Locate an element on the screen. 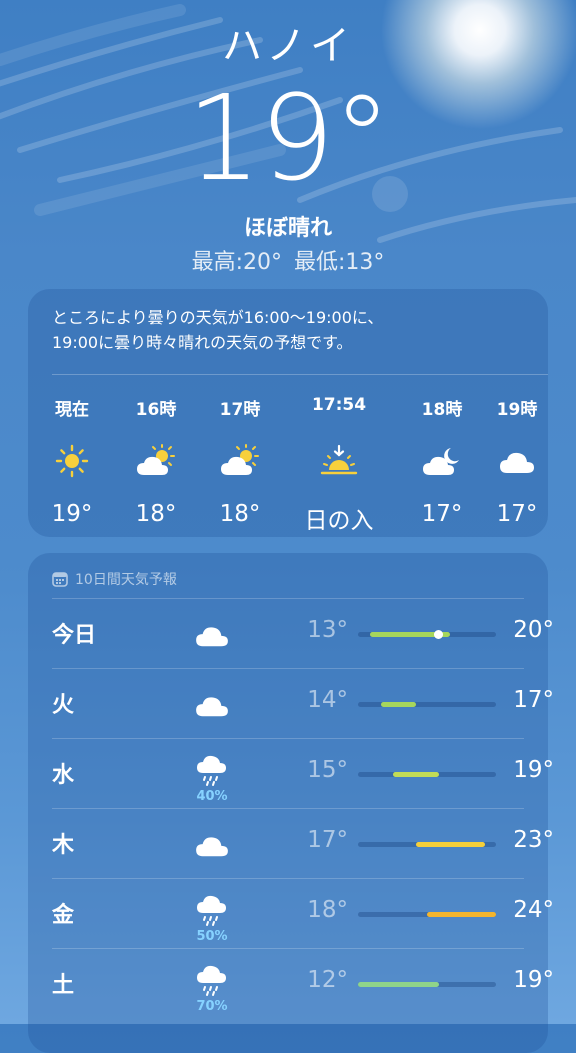 The height and width of the screenshot is (1053, 576). high-temp: 24° is located at coordinates (533, 910).